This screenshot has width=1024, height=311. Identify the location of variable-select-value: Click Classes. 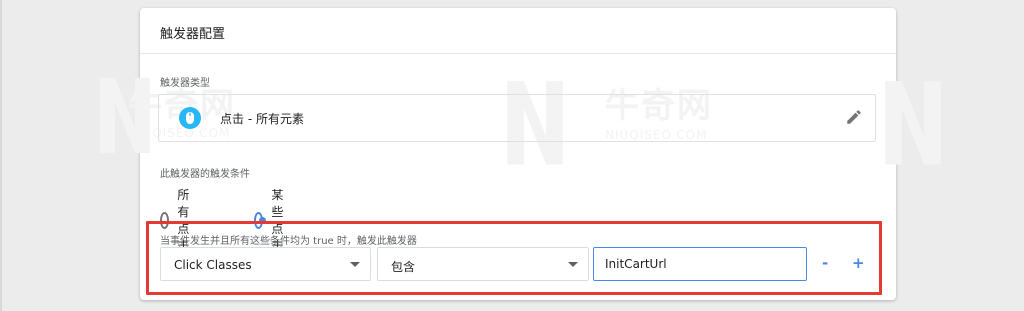
(213, 265).